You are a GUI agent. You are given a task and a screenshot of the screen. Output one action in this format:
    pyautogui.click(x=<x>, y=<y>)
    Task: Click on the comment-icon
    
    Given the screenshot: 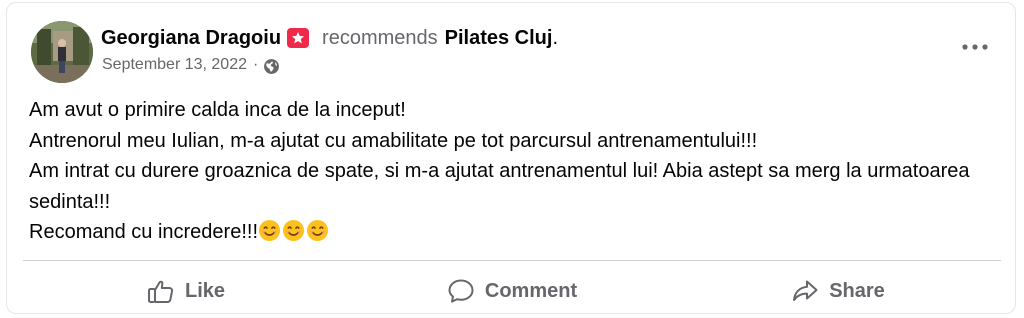 What is the action you would take?
    pyautogui.click(x=461, y=291)
    